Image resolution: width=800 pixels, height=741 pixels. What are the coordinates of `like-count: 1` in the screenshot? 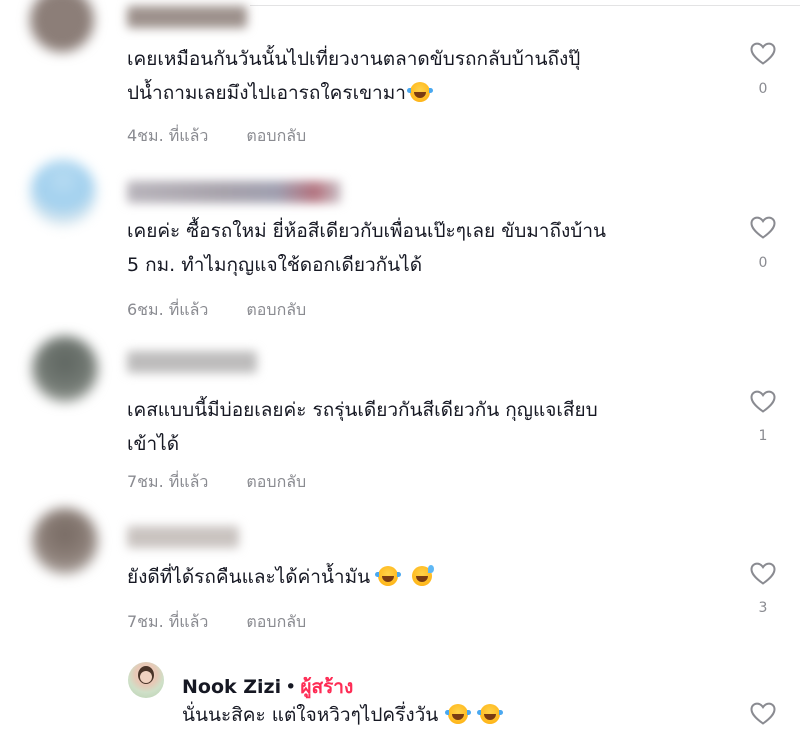 It's located at (763, 436).